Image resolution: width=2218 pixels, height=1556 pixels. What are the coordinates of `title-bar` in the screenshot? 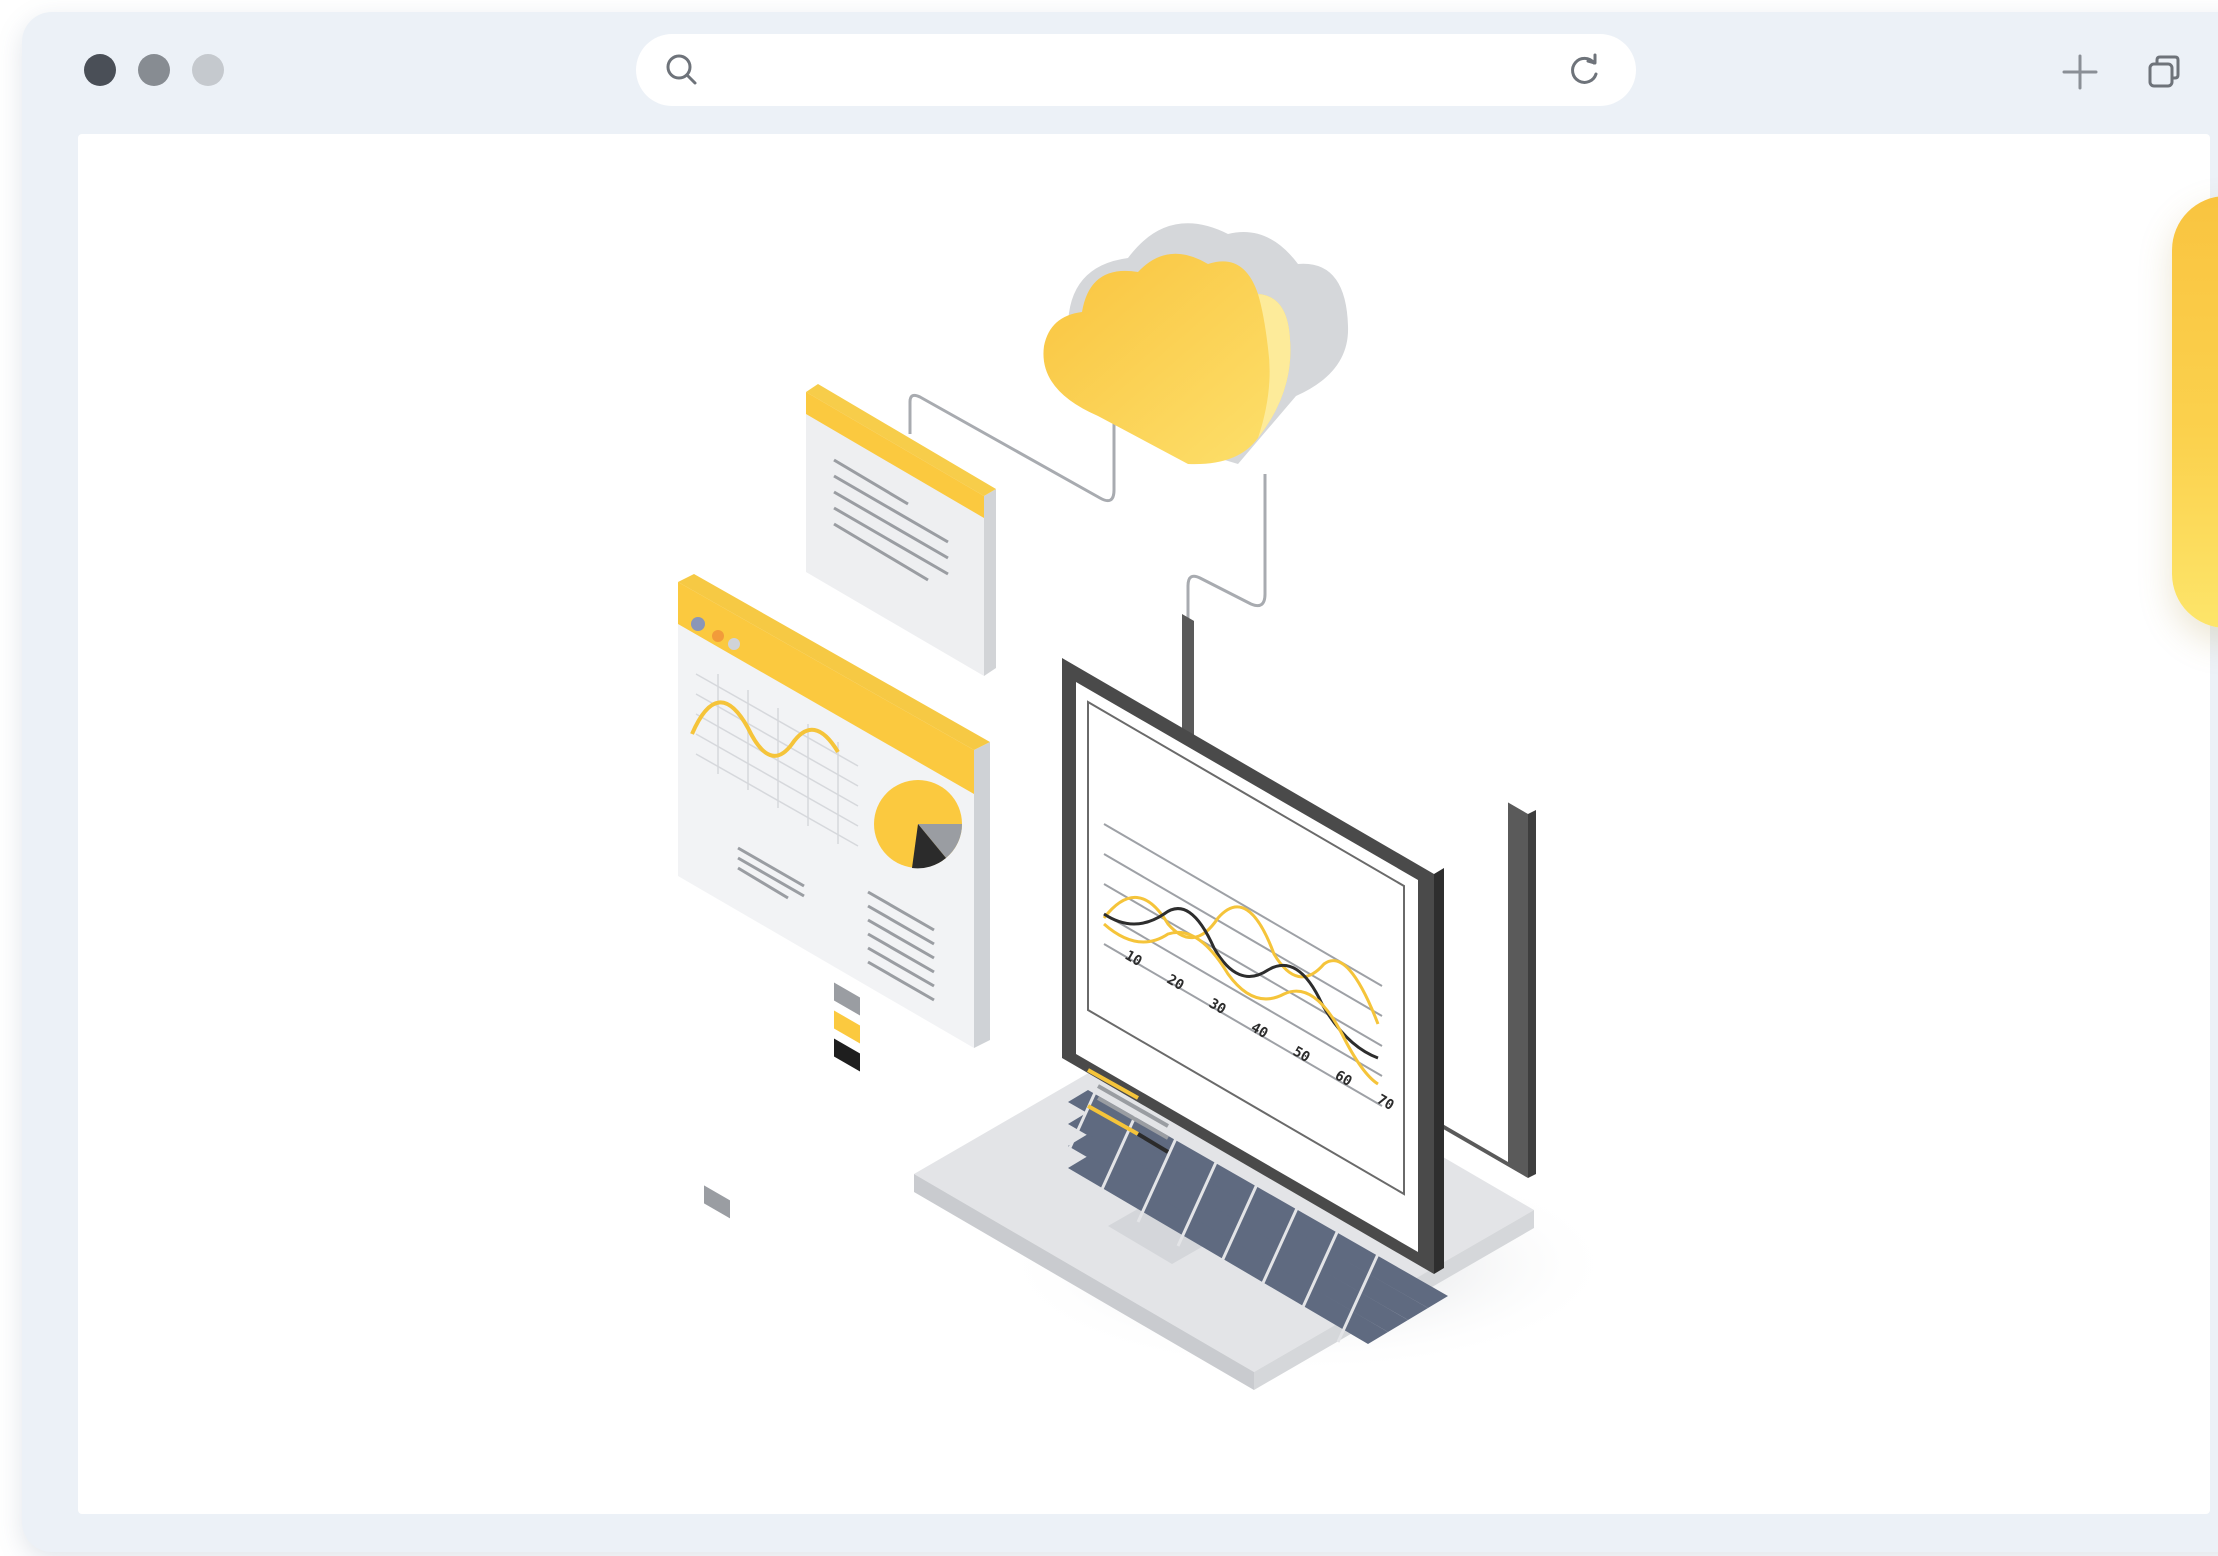 It's located at (1120, 67).